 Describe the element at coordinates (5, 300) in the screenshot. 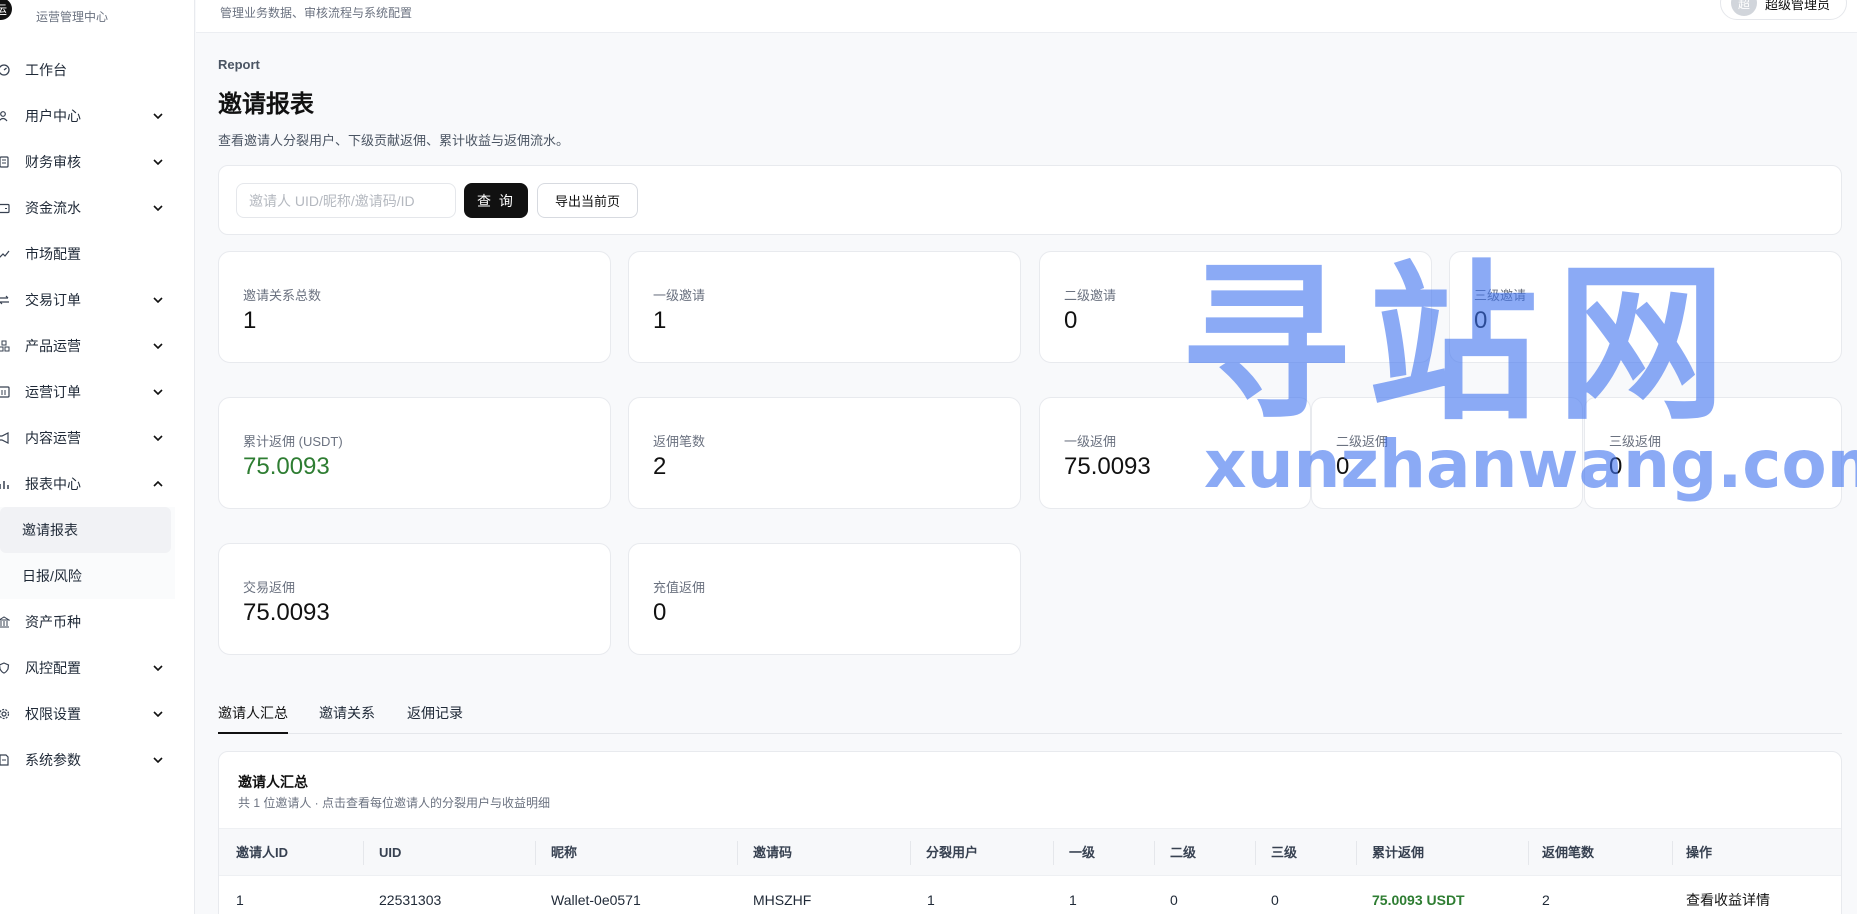

I see `exchange-icon` at that location.